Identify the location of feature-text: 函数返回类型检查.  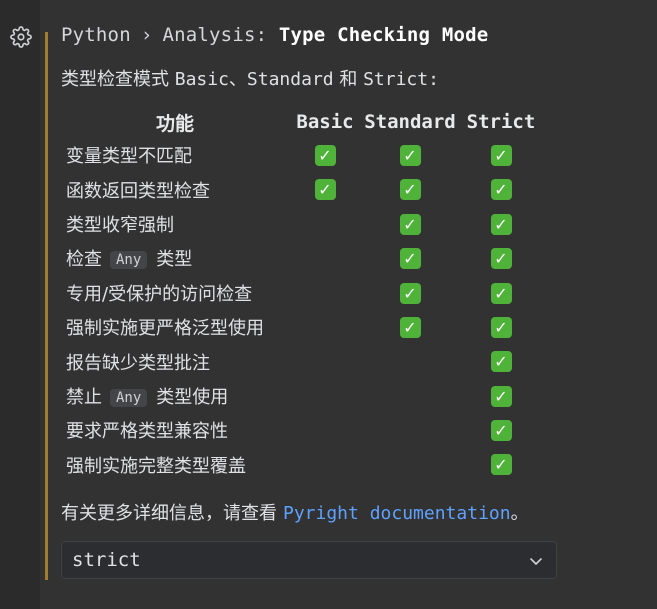
(138, 191).